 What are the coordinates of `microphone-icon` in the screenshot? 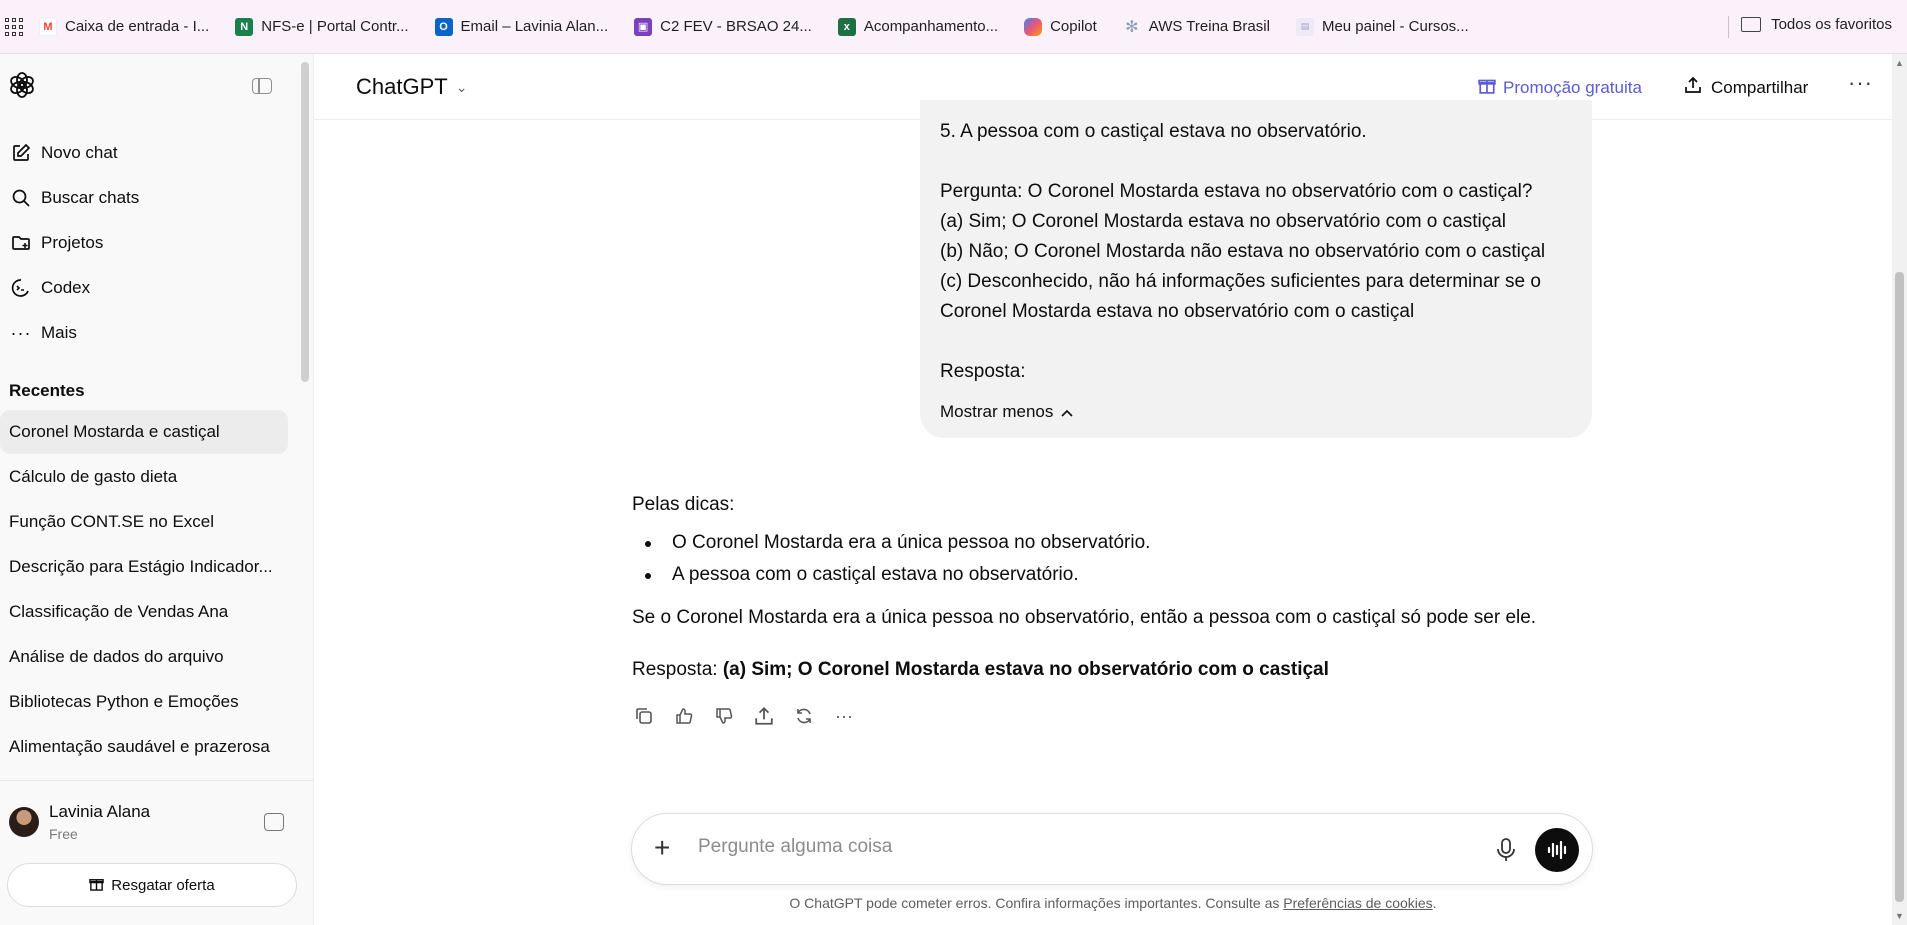 It's located at (1506, 850).